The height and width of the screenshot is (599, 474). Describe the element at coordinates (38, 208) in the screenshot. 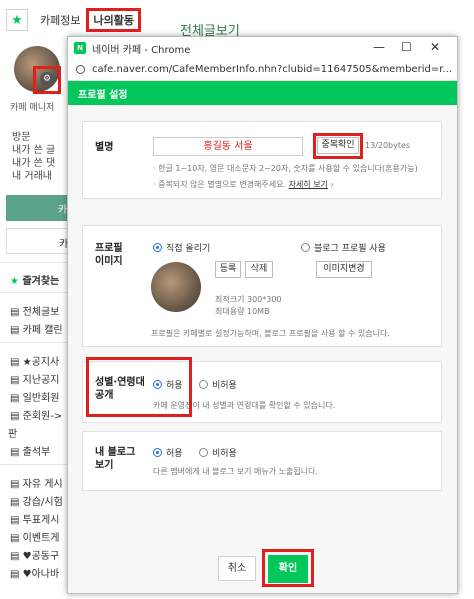

I see `write-button: 카` at that location.